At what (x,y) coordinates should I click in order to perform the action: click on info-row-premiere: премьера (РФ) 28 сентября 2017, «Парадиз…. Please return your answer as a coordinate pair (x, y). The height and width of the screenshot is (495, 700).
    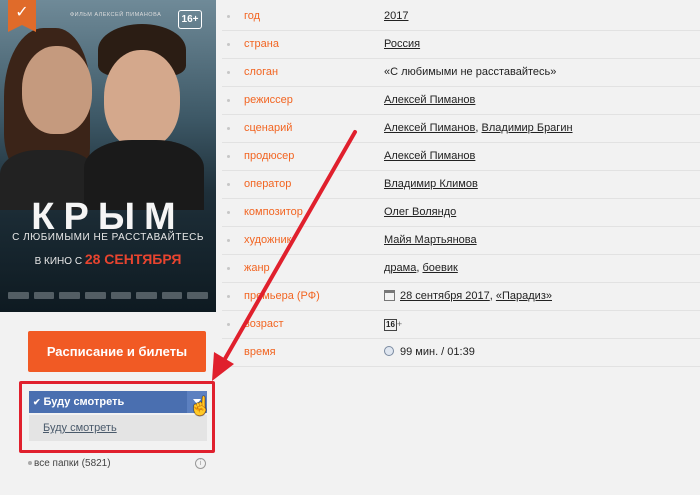
    Looking at the image, I should click on (461, 296).